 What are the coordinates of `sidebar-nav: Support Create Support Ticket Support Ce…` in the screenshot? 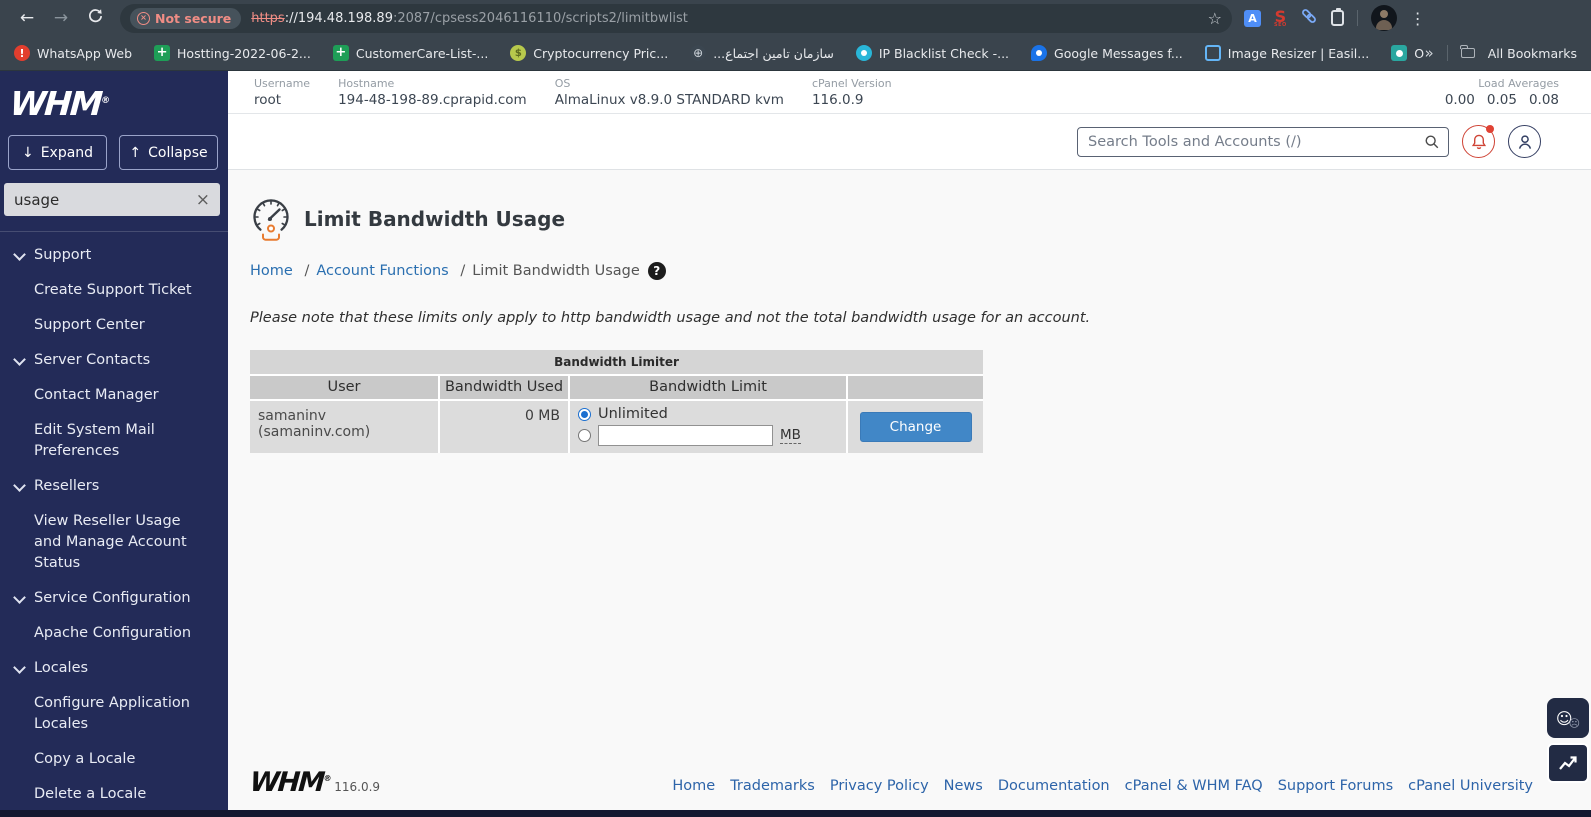 It's located at (114, 524).